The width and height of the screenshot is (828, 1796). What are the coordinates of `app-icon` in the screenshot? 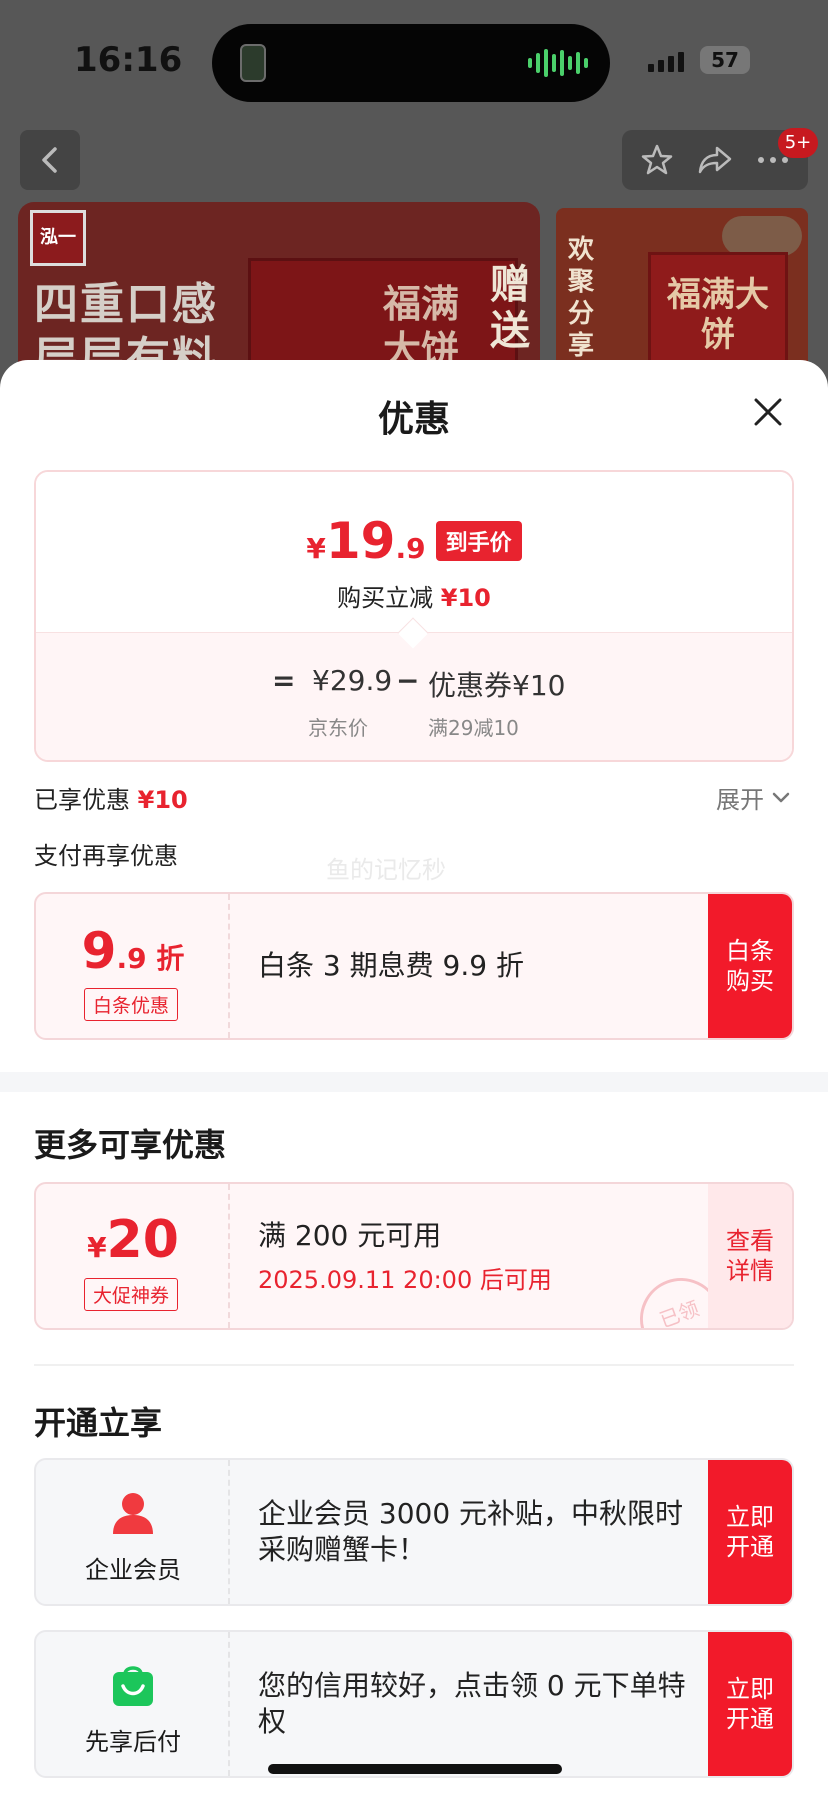 It's located at (253, 63).